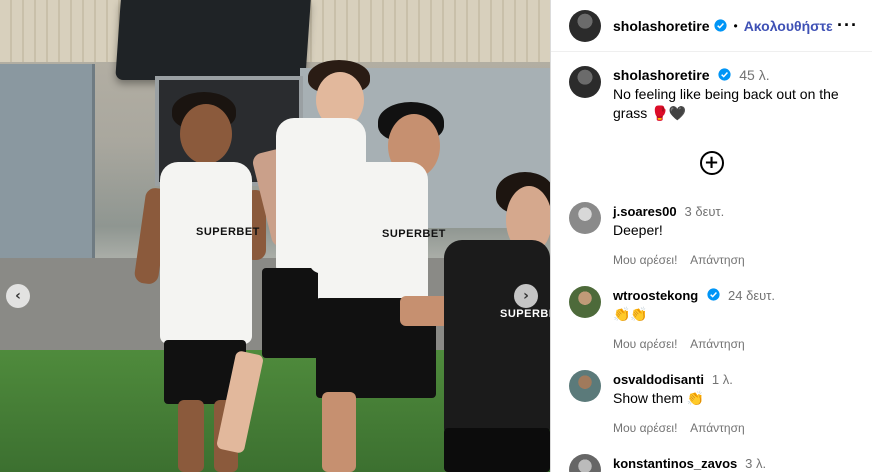 The height and width of the screenshot is (472, 872). I want to click on load-more-comments-button: +, so click(711, 163).